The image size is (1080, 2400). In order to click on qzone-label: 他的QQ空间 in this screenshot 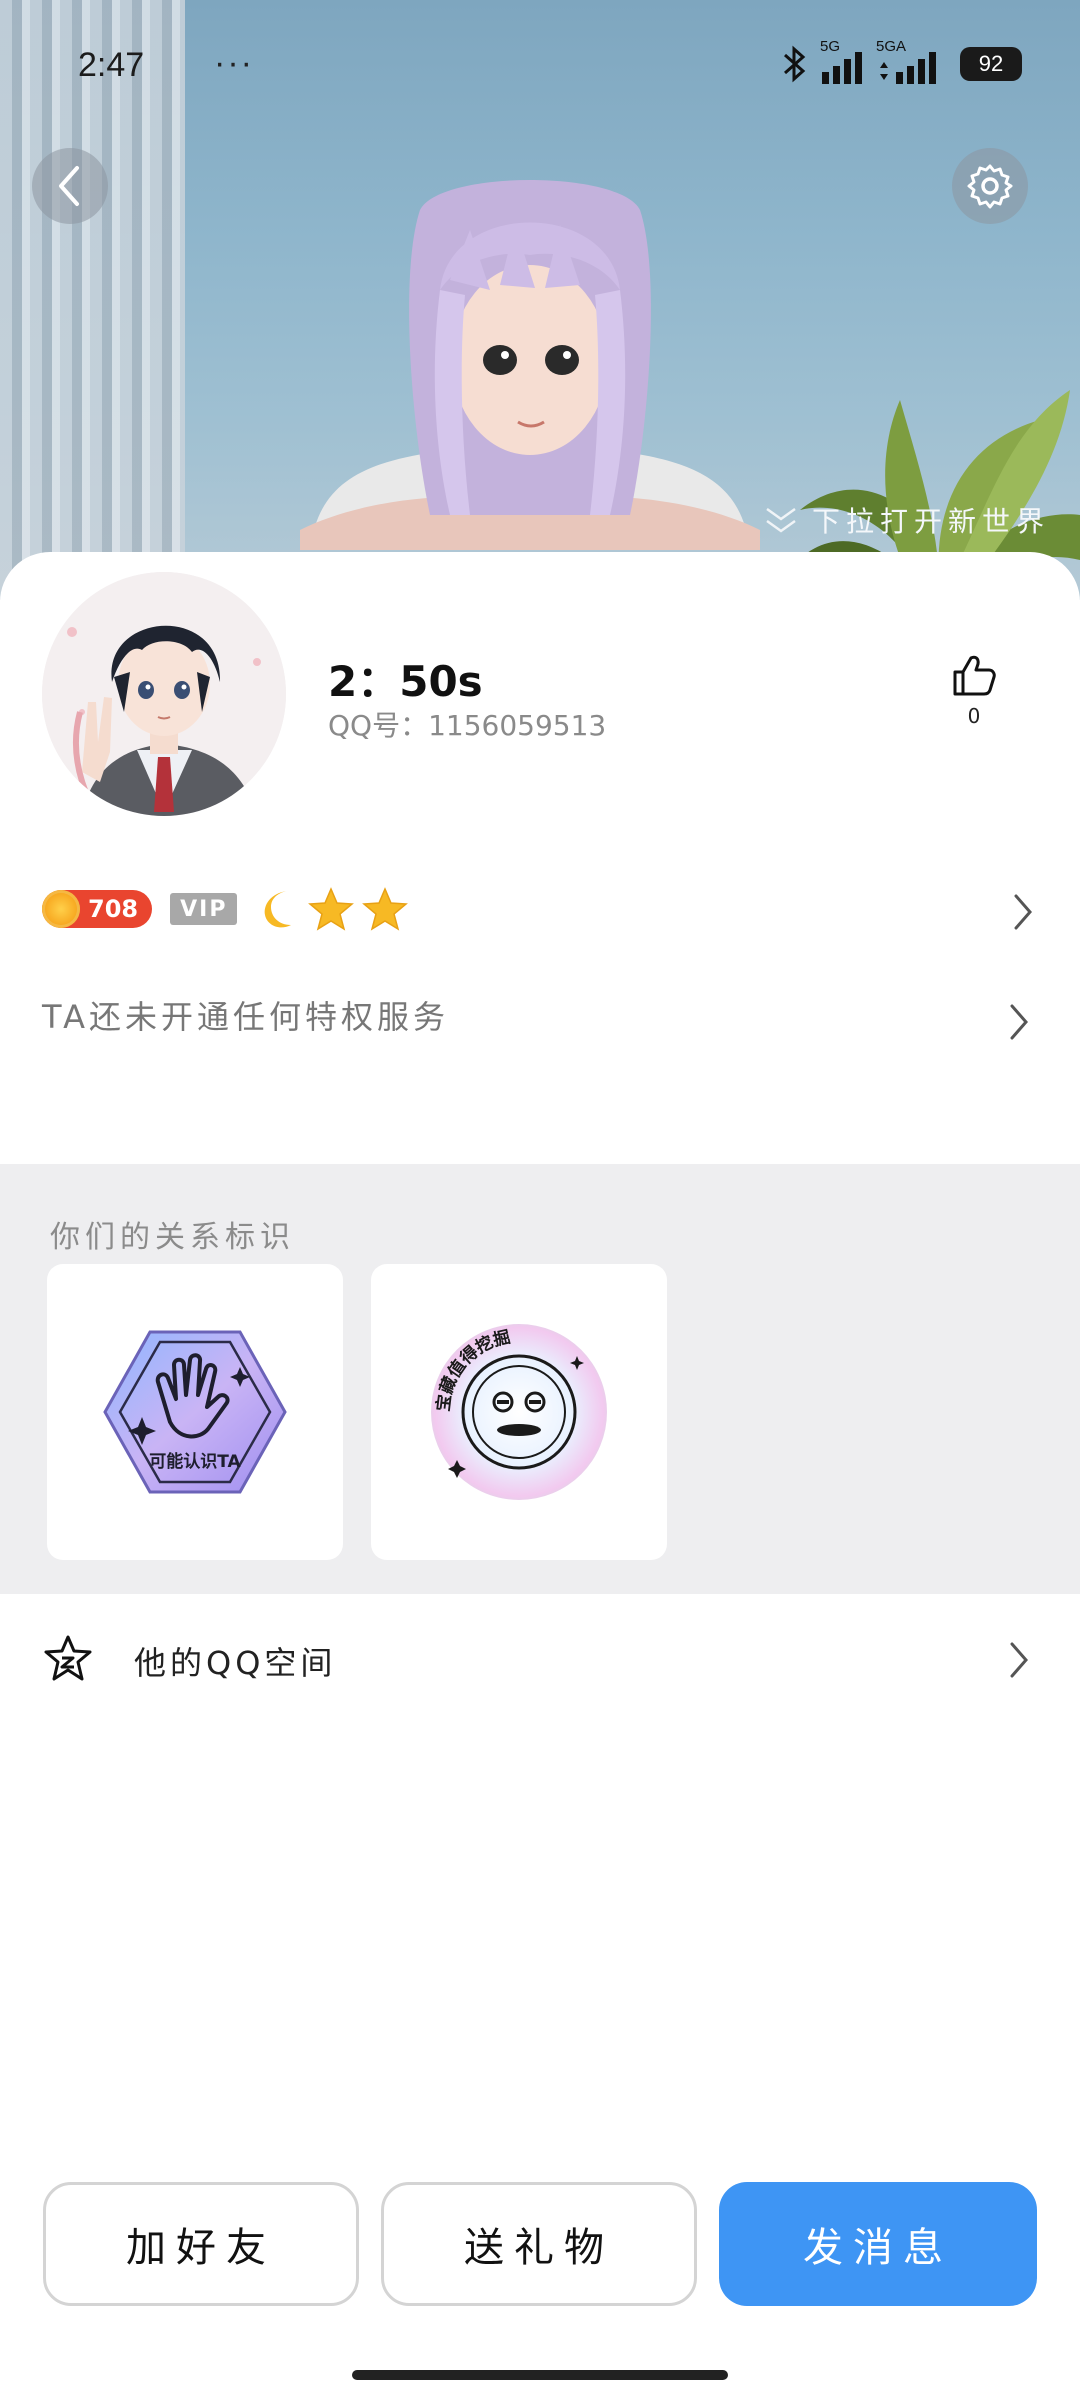, I will do `click(235, 1663)`.